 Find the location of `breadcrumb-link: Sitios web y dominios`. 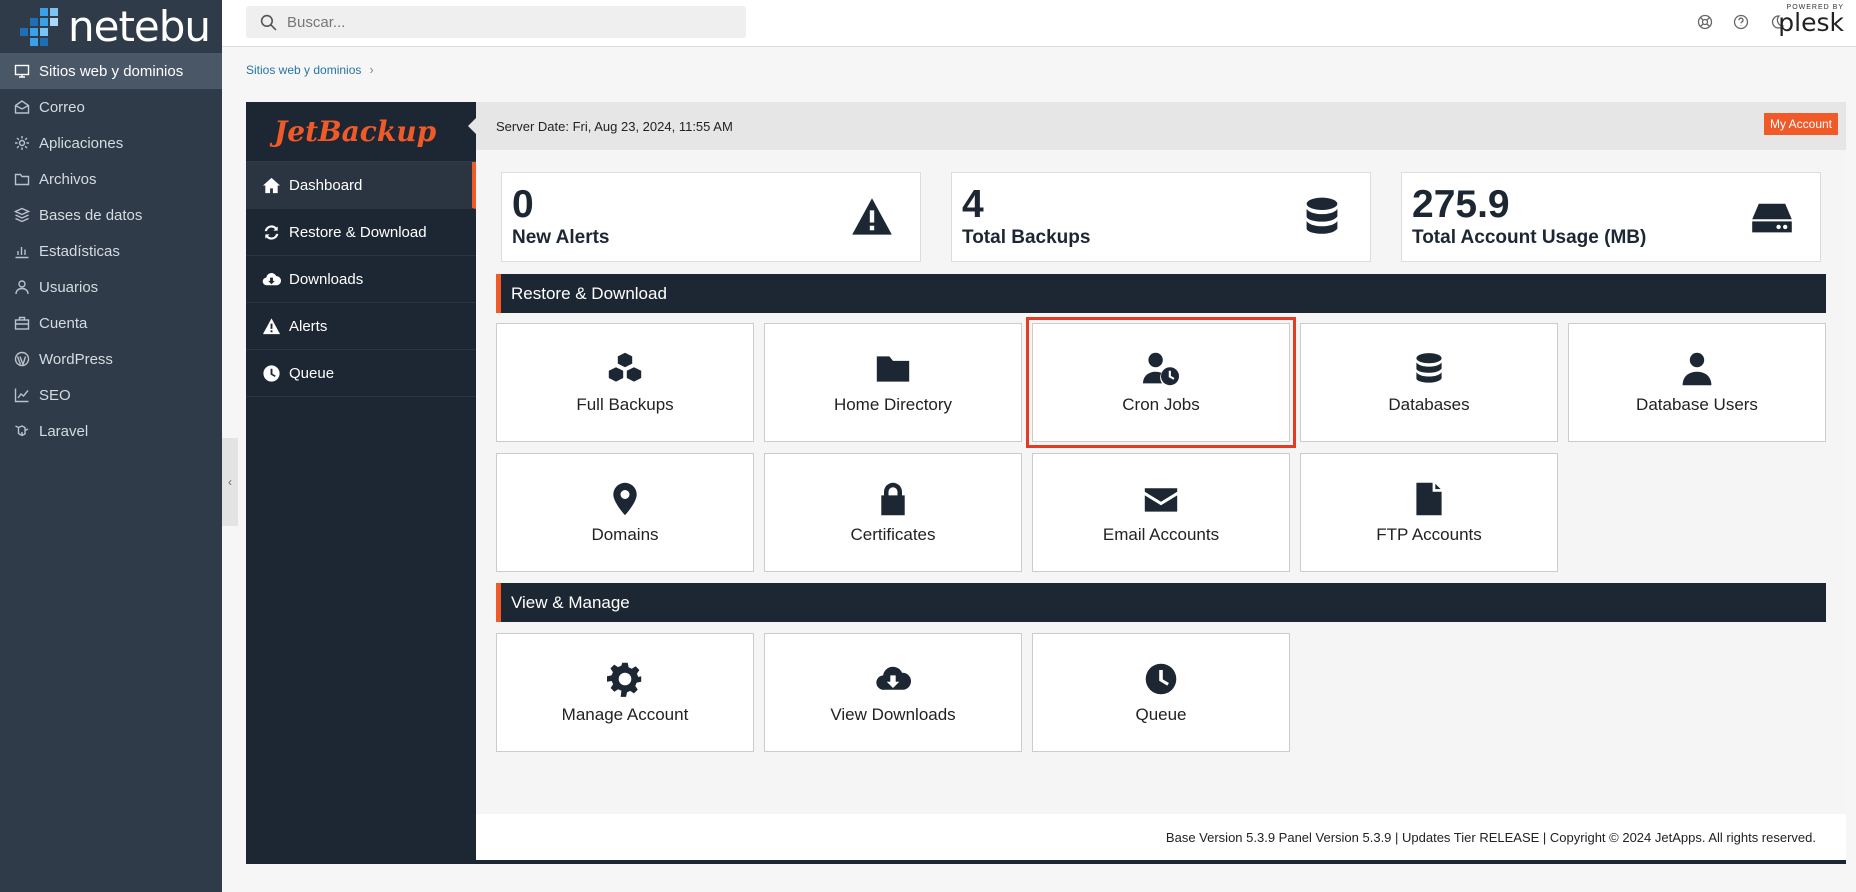

breadcrumb-link: Sitios web y dominios is located at coordinates (303, 70).